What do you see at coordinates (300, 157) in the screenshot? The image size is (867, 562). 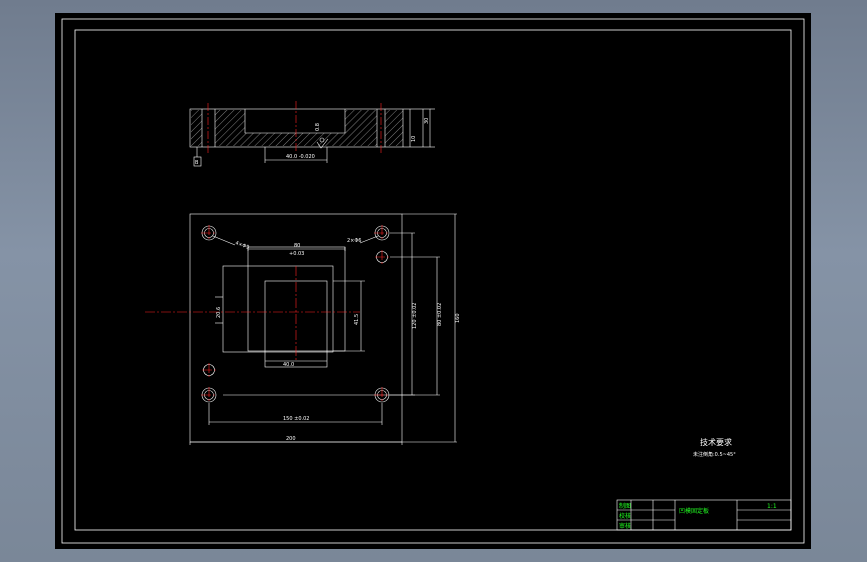 I see `section-dim-bottom: 40.0 -0.020` at bounding box center [300, 157].